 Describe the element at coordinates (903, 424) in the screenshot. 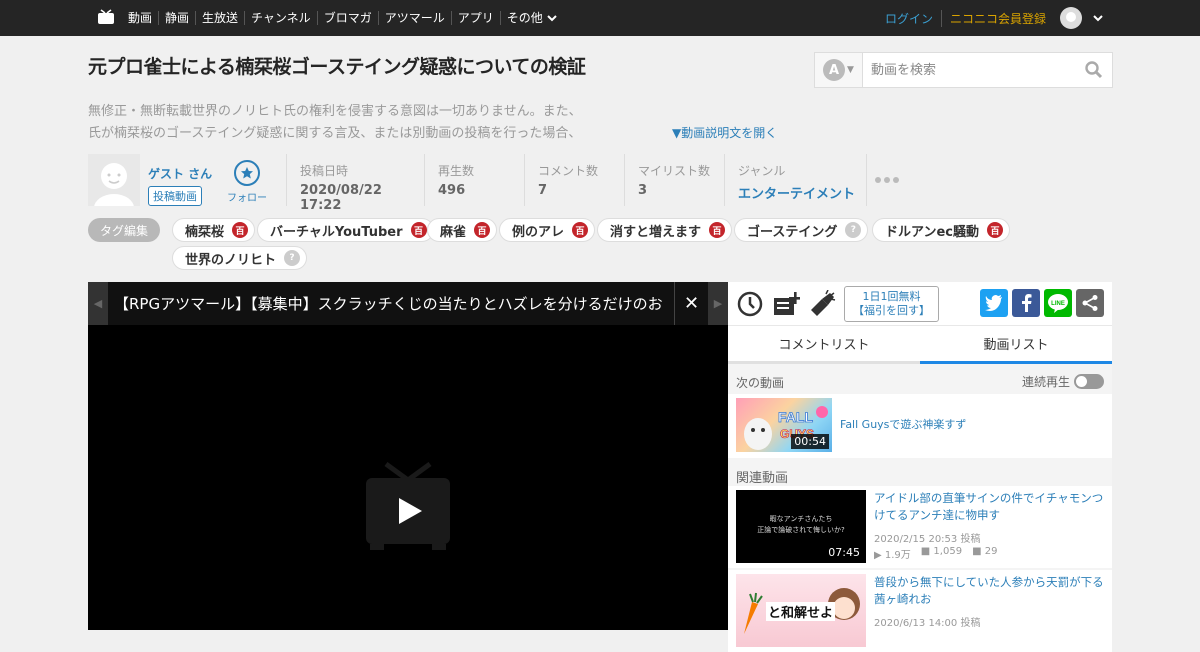

I see `next-video-title: Fall Guysで遊ぶ神楽すず` at that location.